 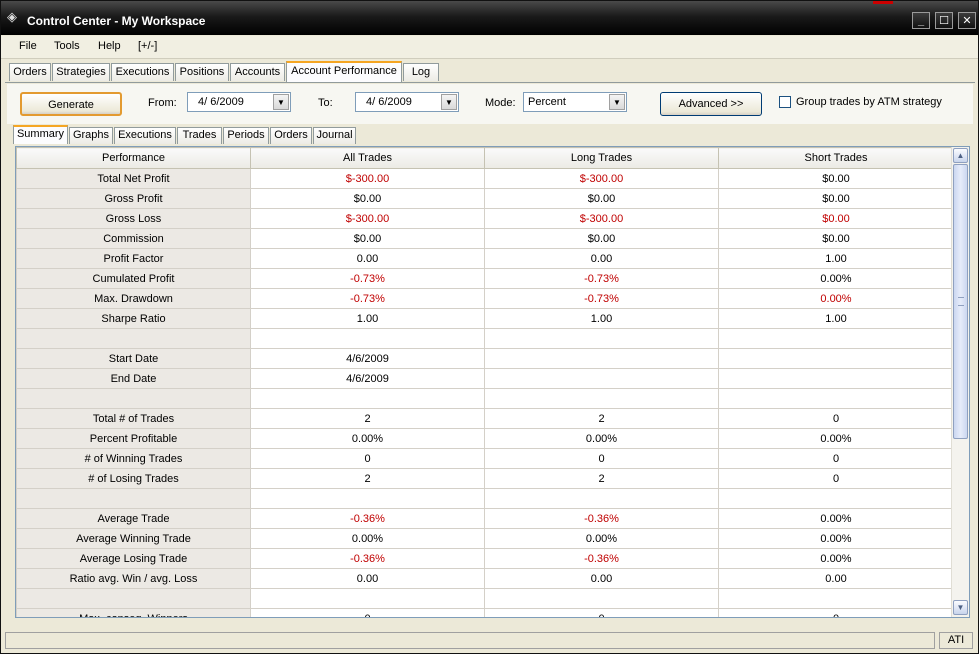 I want to click on group-trades-label: Group trades by ATM strategy, so click(x=869, y=102).